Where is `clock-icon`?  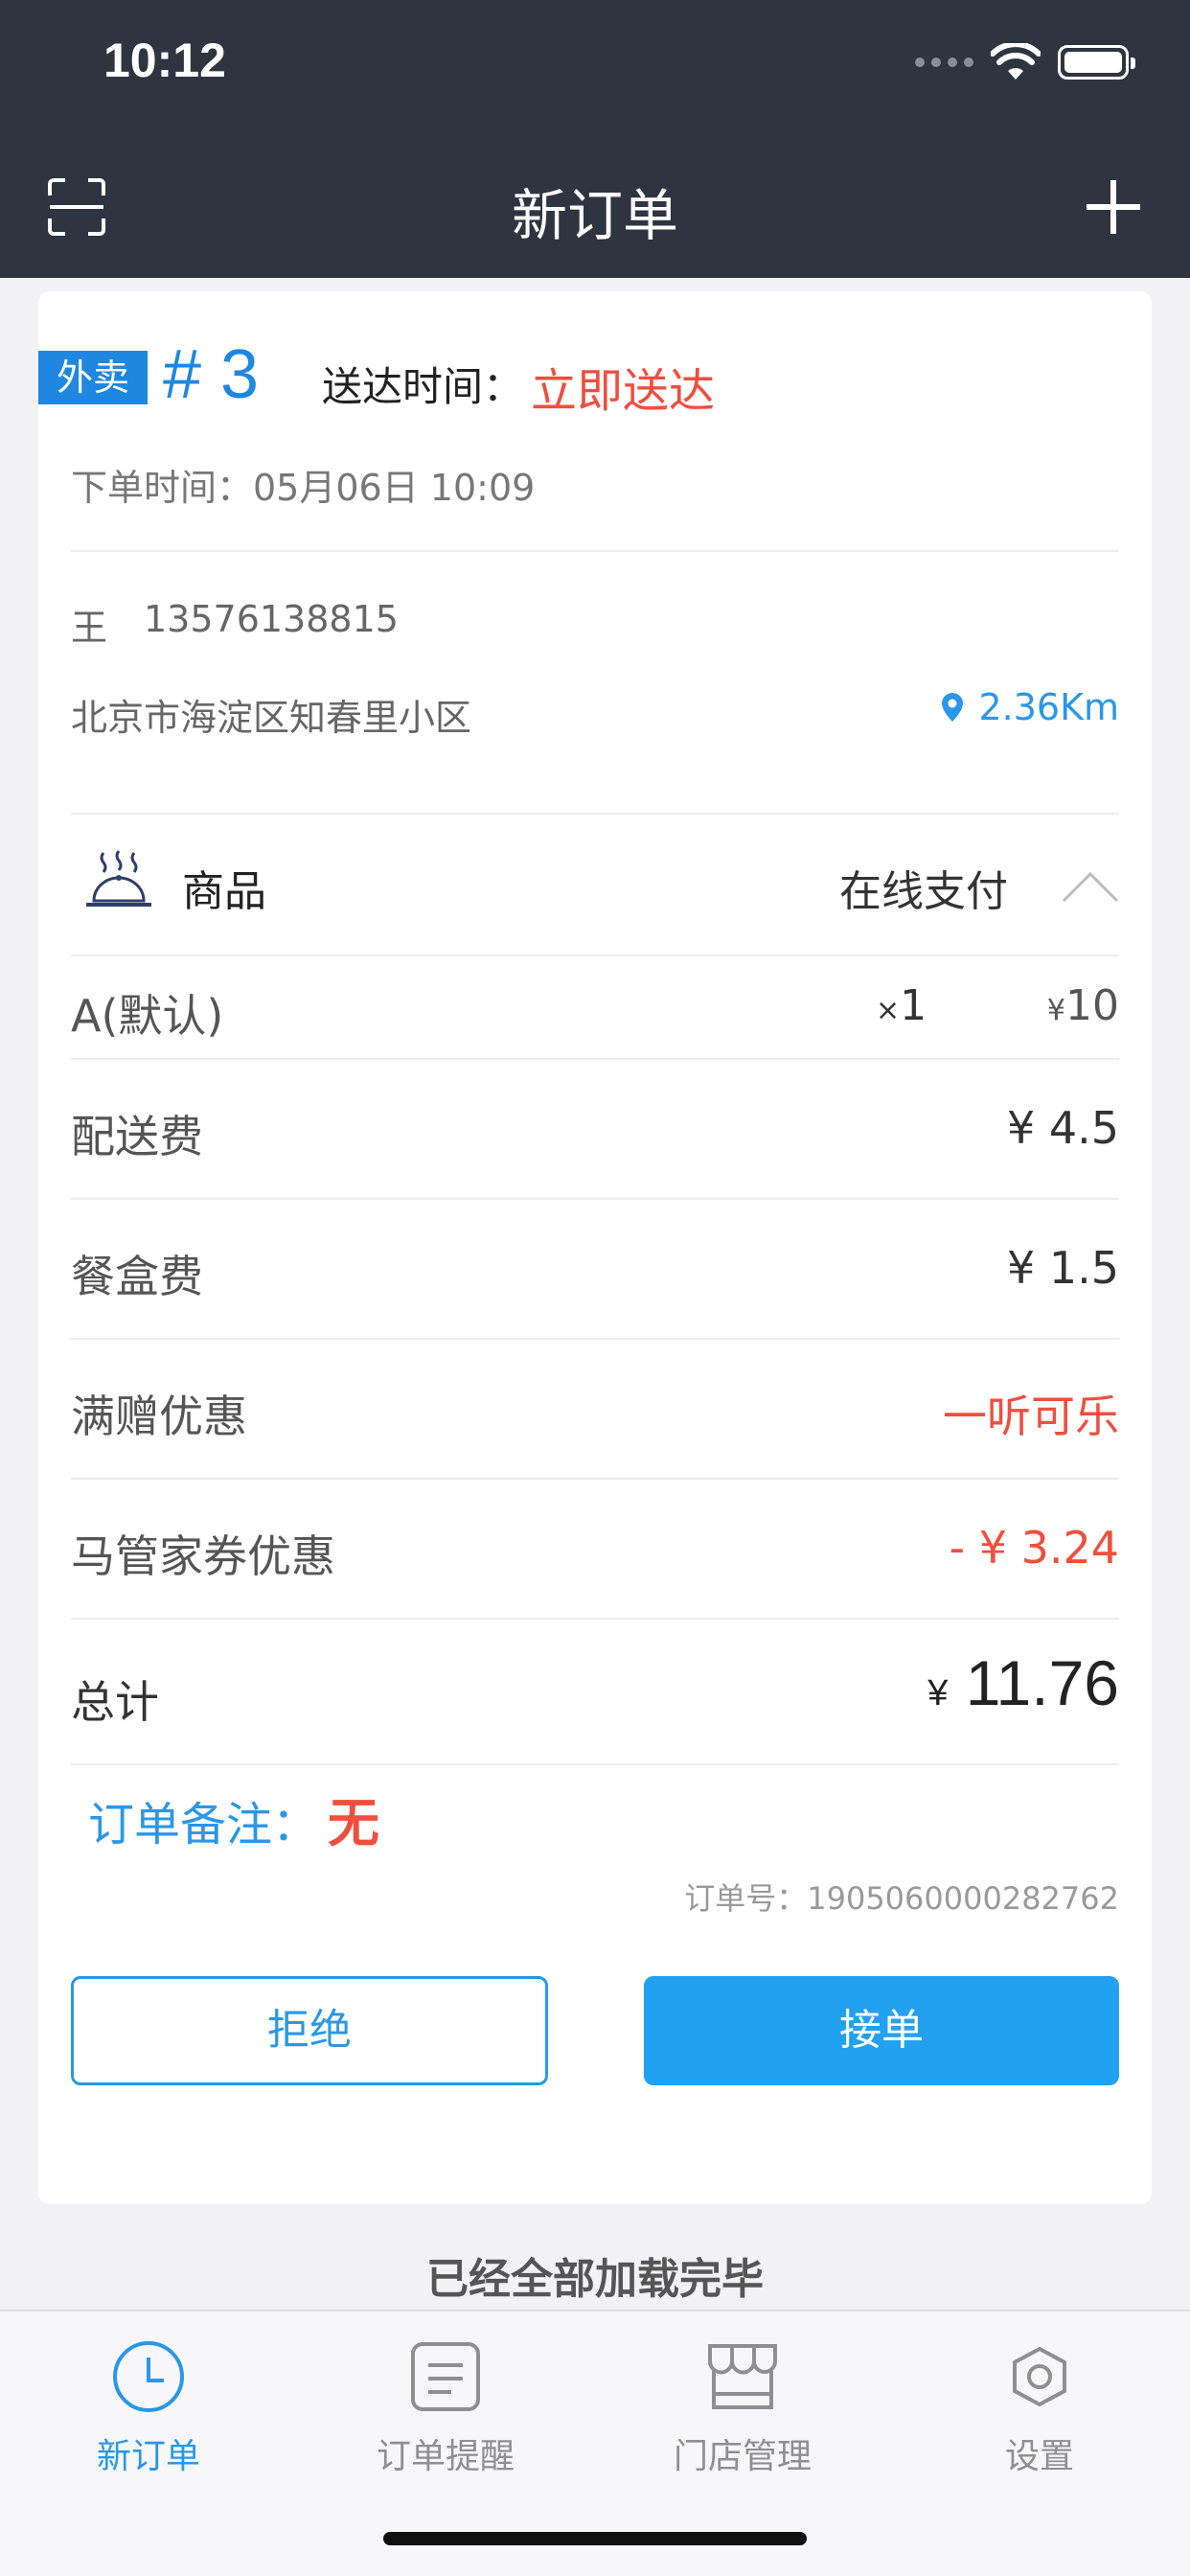 clock-icon is located at coordinates (148, 2376).